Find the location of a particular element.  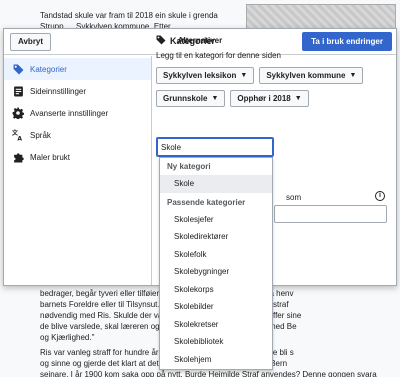

section-title: Kategorier is located at coordinates (193, 41).